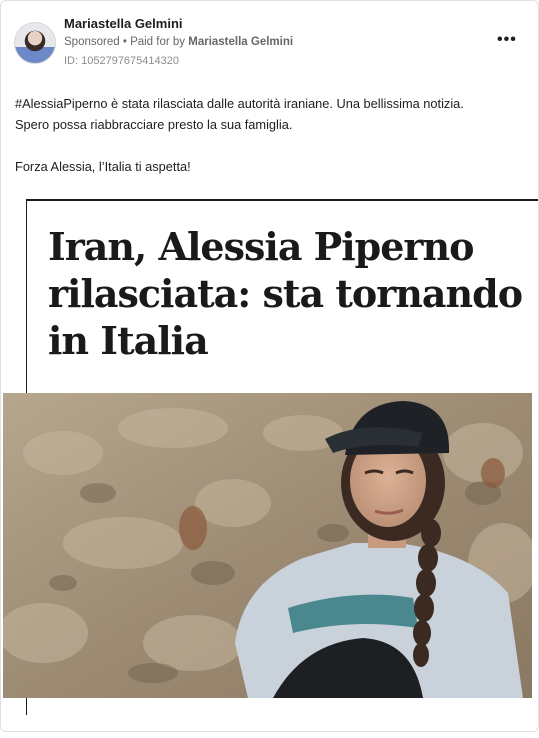  What do you see at coordinates (92, 42) in the screenshot?
I see `sponsored-label: Sponsored` at bounding box center [92, 42].